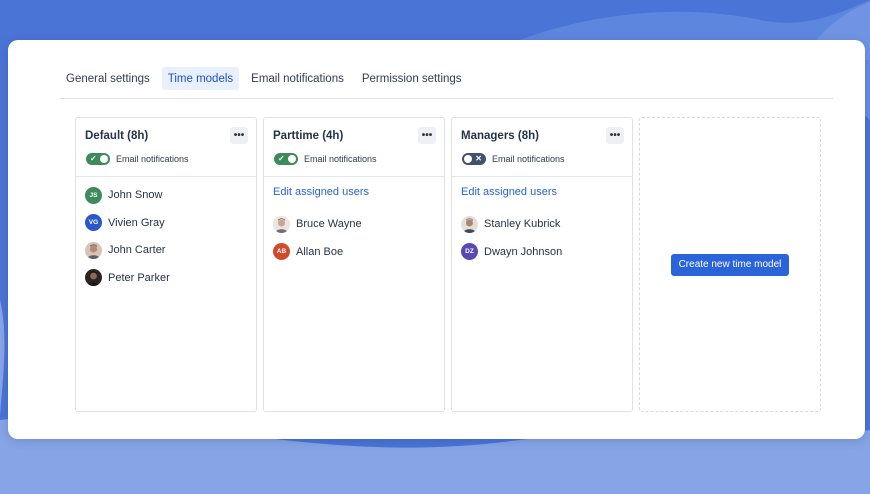 This screenshot has height=494, width=870. What do you see at coordinates (542, 147) in the screenshot?
I see `time-model-header: Managers (8h) ••• ✕ Email notifications` at bounding box center [542, 147].